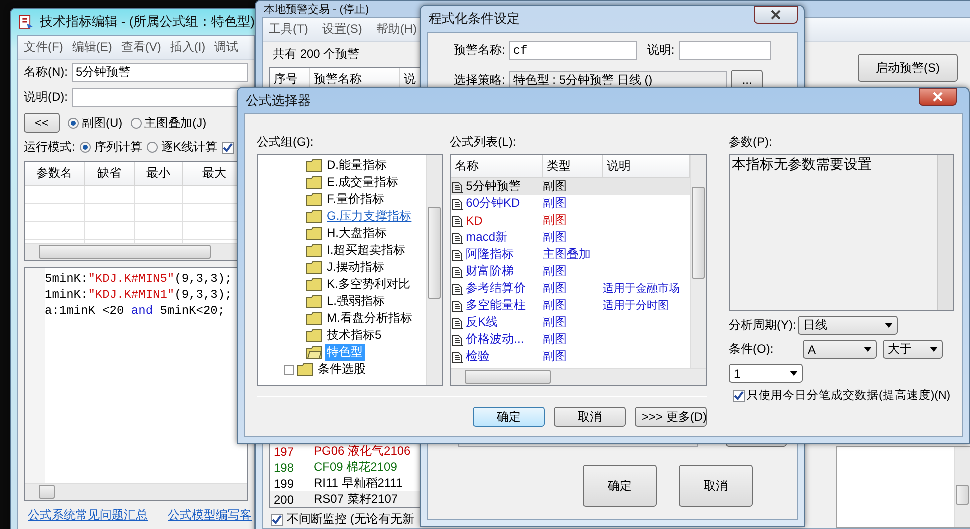 This screenshot has width=970, height=529. I want to click on condition-dropdown: A, so click(840, 349).